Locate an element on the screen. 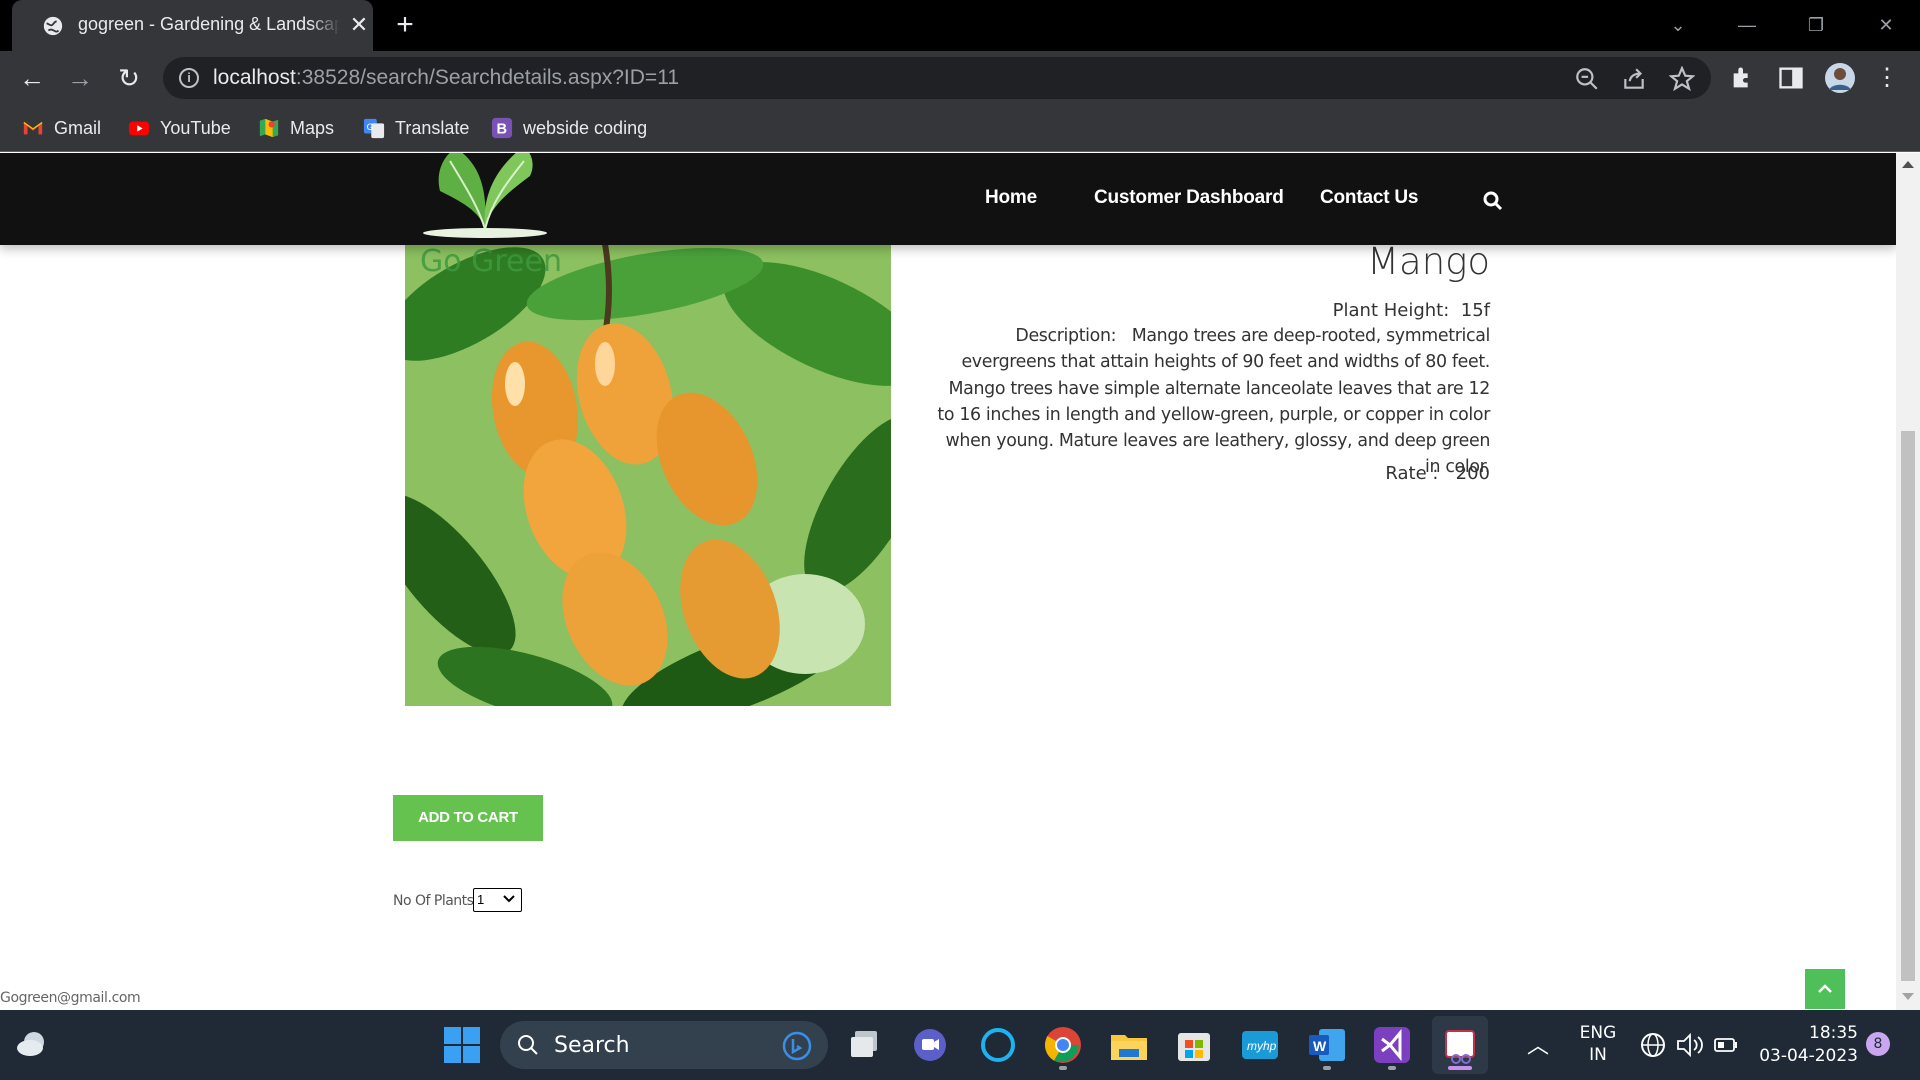 This screenshot has width=1920, height=1080. word-icon: W is located at coordinates (1327, 1045).